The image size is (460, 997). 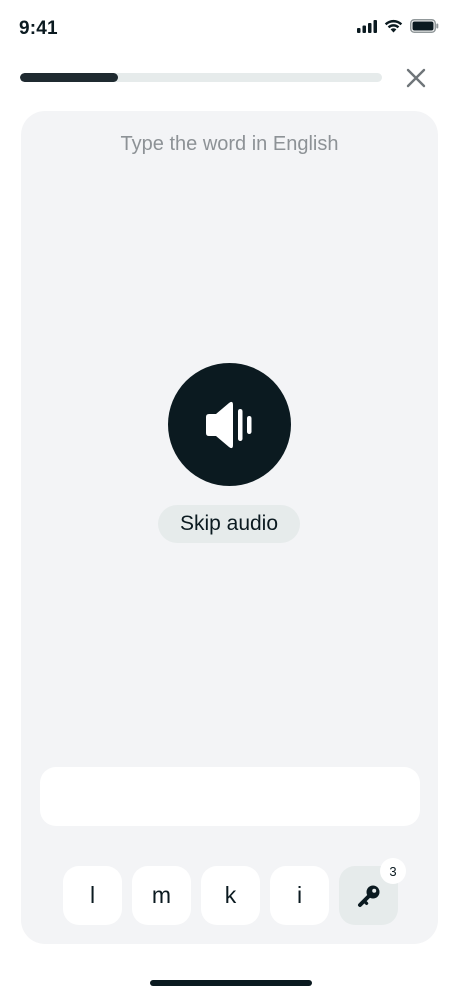 I want to click on speaker-icon, so click(x=228, y=424).